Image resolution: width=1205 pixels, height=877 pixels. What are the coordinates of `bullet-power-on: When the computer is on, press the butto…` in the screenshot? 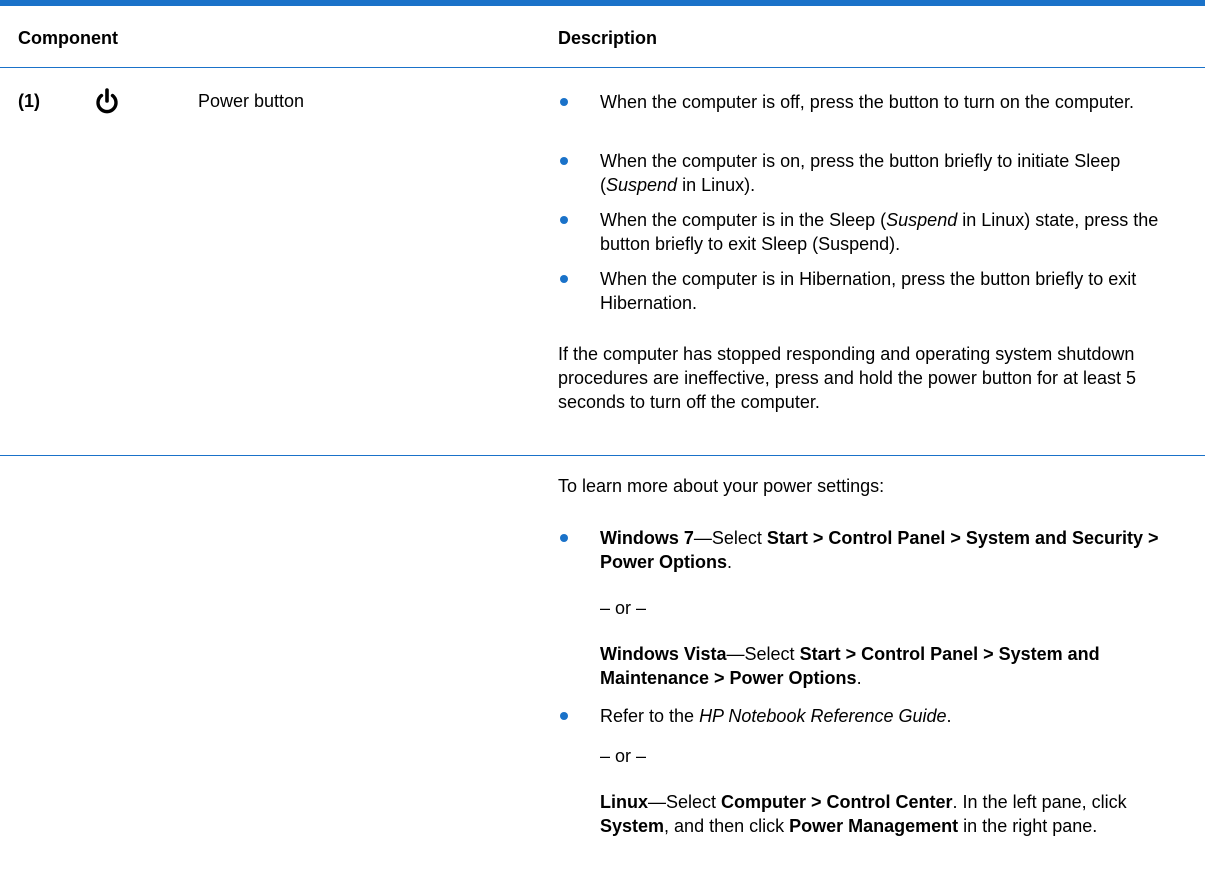 It's located at (860, 173).